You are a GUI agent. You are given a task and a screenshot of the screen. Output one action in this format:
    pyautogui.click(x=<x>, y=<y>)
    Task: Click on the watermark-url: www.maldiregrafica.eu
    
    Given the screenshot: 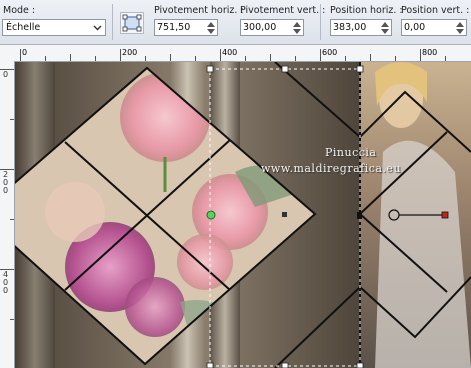 What is the action you would take?
    pyautogui.click(x=331, y=168)
    